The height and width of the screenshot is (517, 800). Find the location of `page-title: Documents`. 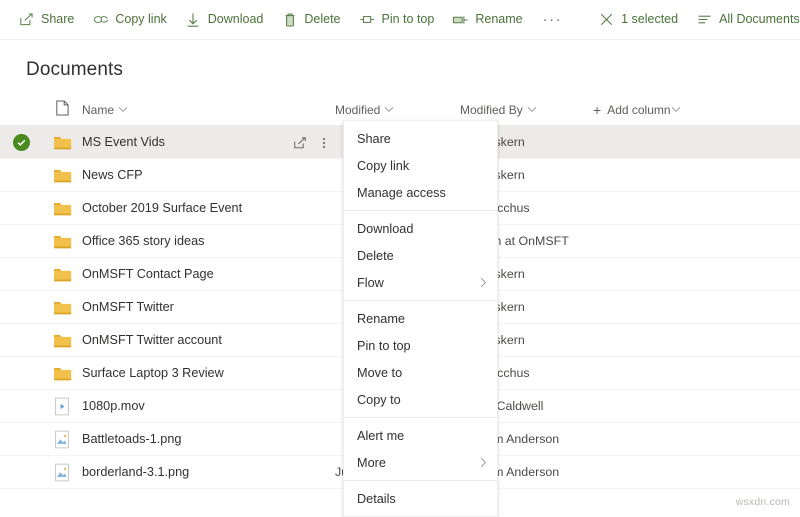

page-title: Documents is located at coordinates (74, 69).